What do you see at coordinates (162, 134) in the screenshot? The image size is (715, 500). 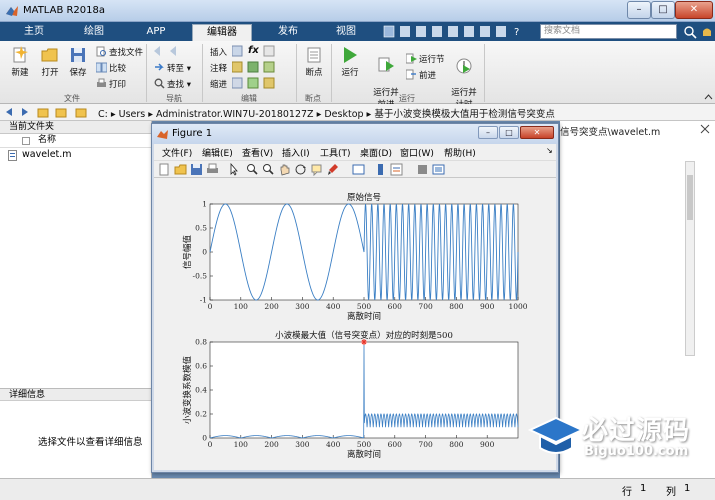 I see `figure-logo-icon` at bounding box center [162, 134].